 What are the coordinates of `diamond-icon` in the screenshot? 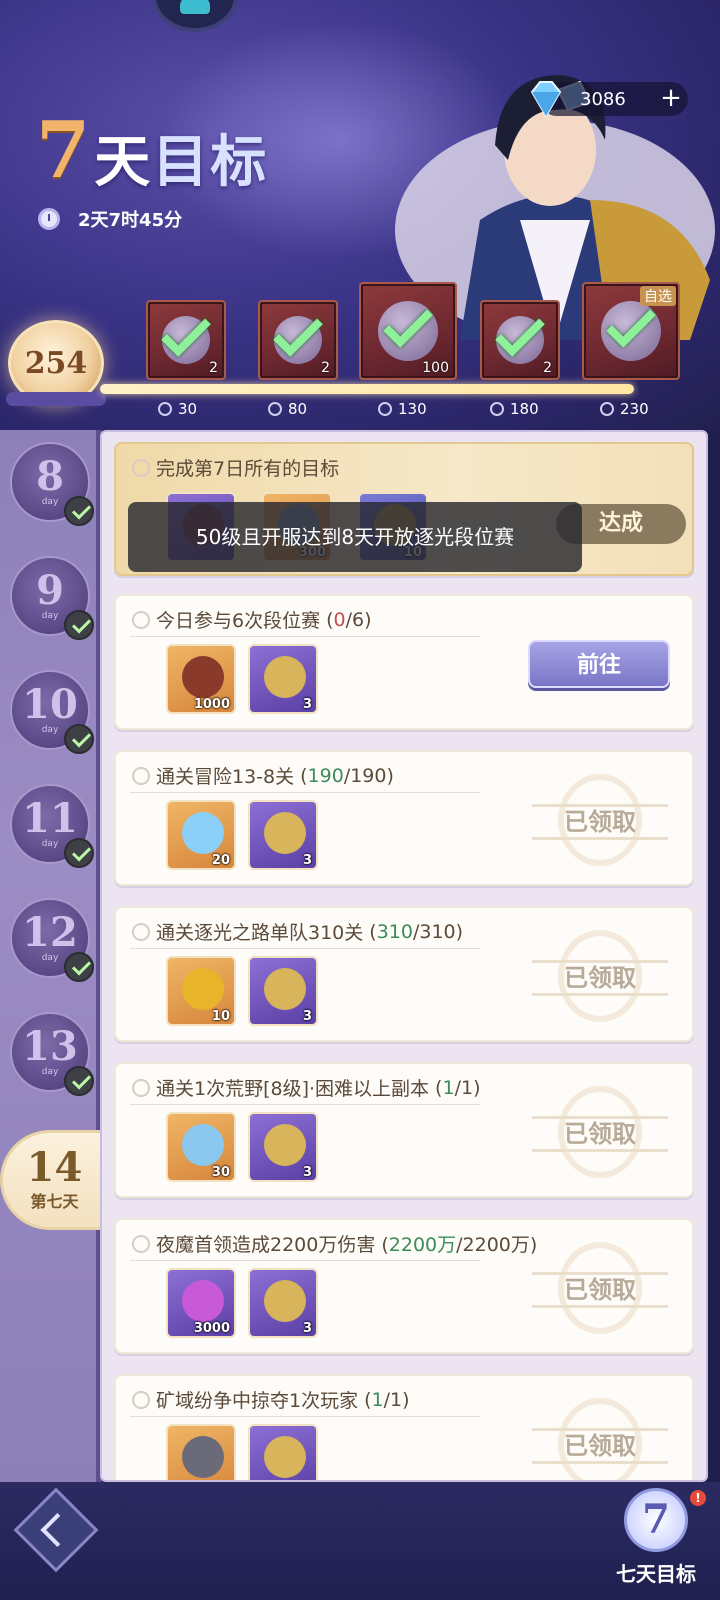 It's located at (546, 99).